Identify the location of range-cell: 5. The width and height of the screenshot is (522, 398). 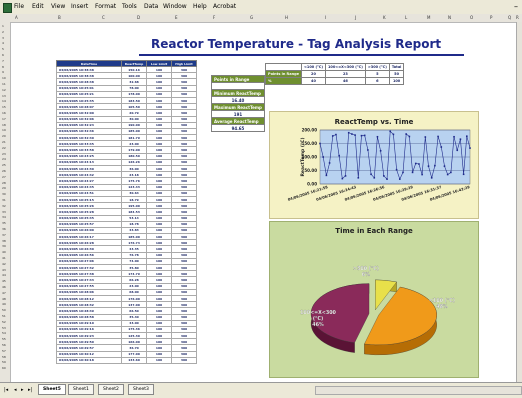
(377, 74).